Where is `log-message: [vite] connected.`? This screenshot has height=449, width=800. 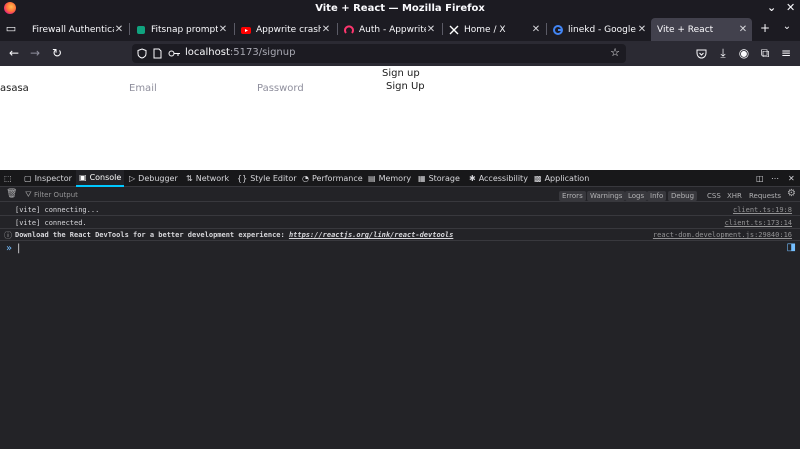
log-message: [vite] connected. is located at coordinates (51, 223).